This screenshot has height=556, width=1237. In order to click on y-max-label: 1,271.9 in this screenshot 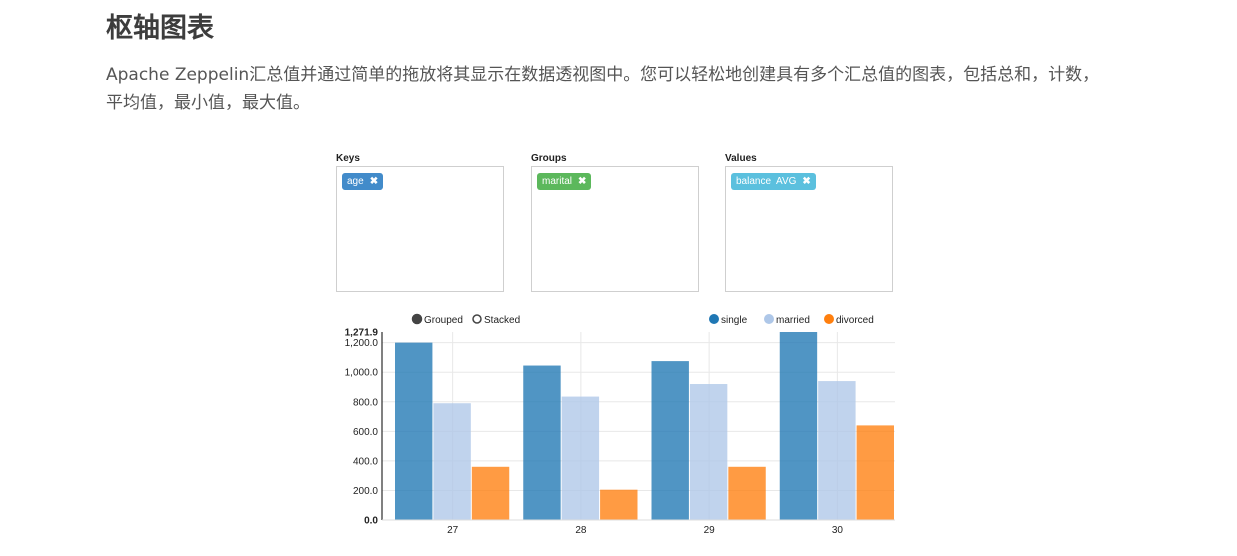, I will do `click(362, 333)`.